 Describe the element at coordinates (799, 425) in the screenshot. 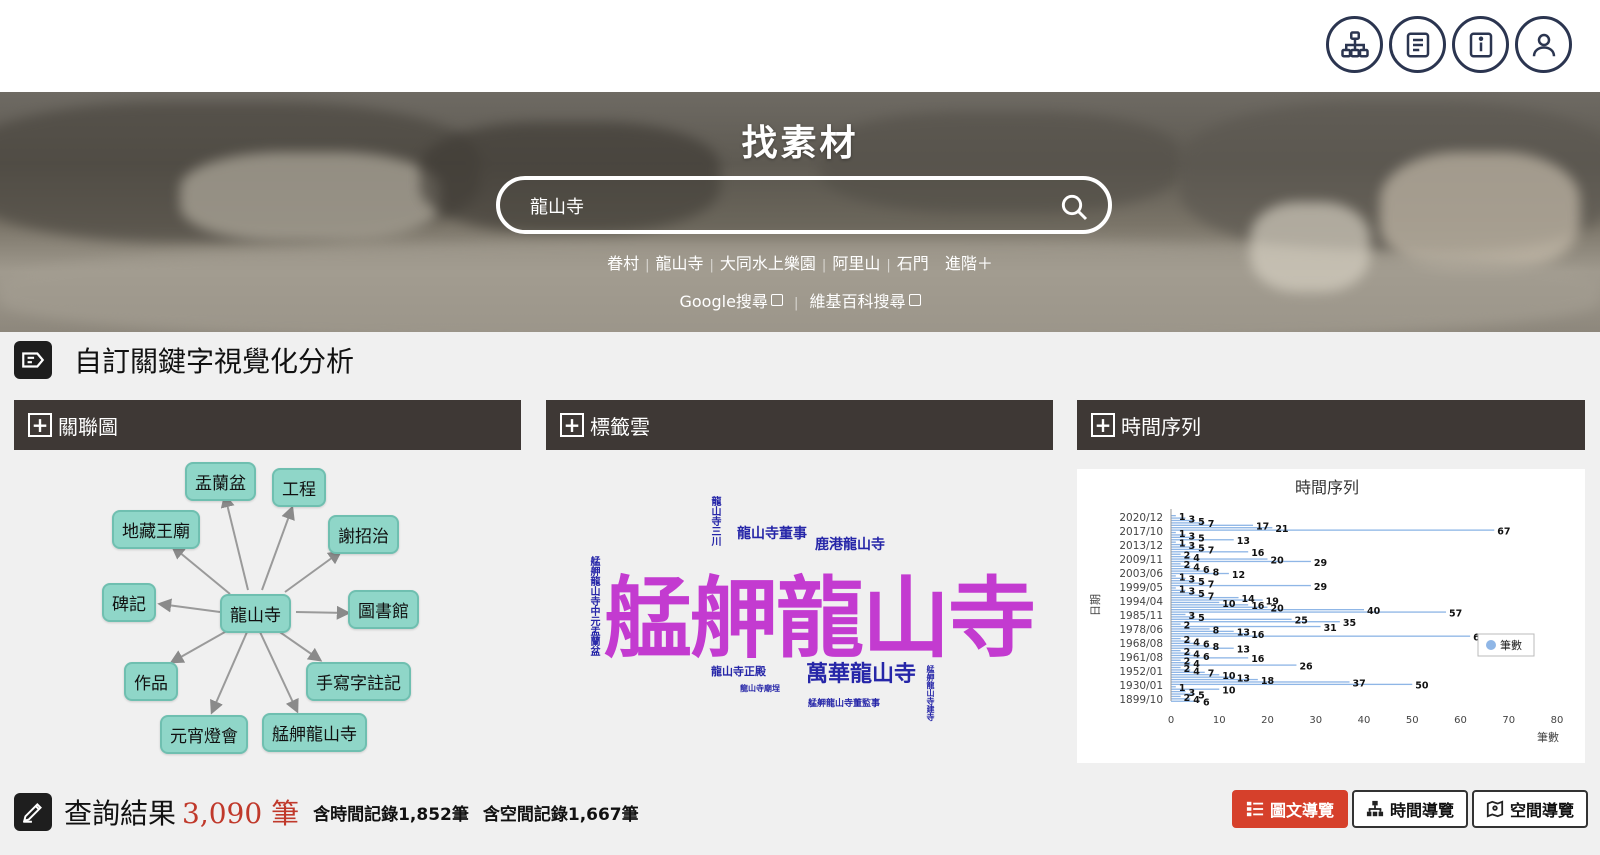

I see `panel-cloud-header: + 標籤雲` at that location.